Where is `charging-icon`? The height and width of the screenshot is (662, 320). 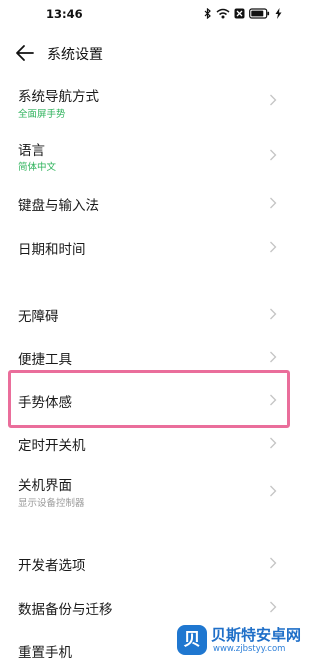
charging-icon is located at coordinates (278, 13).